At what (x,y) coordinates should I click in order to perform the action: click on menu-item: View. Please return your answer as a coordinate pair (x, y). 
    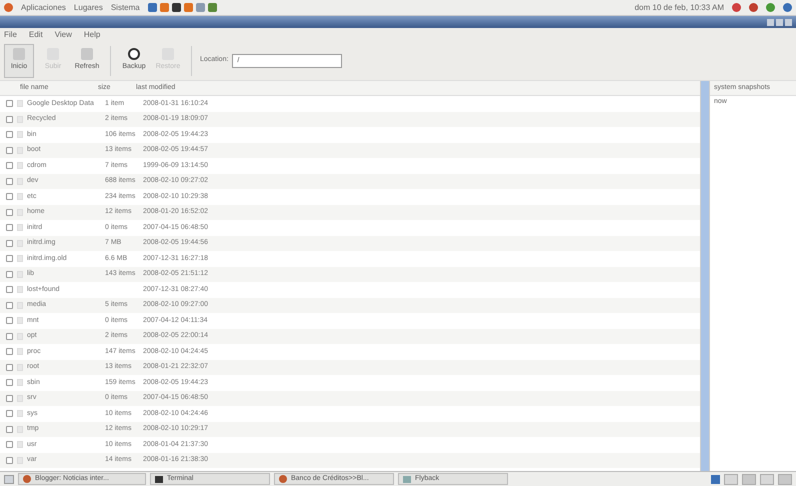
    Looking at the image, I should click on (63, 34).